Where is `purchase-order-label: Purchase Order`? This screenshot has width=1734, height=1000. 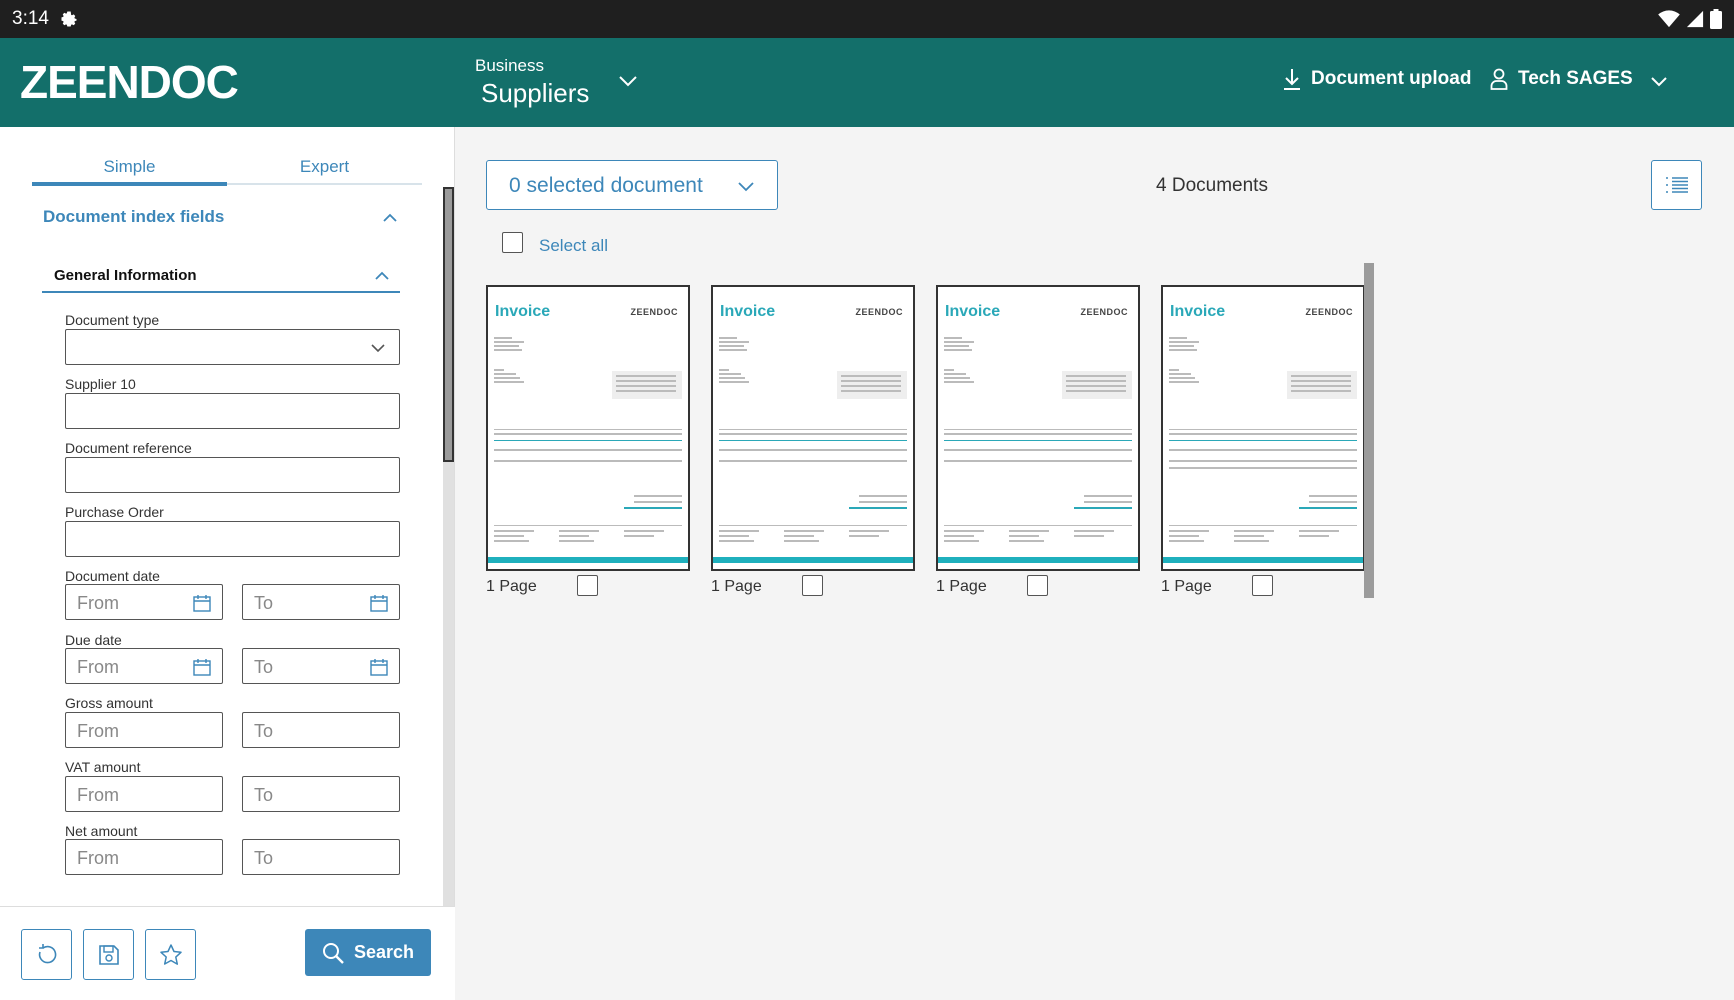
purchase-order-label: Purchase Order is located at coordinates (114, 512).